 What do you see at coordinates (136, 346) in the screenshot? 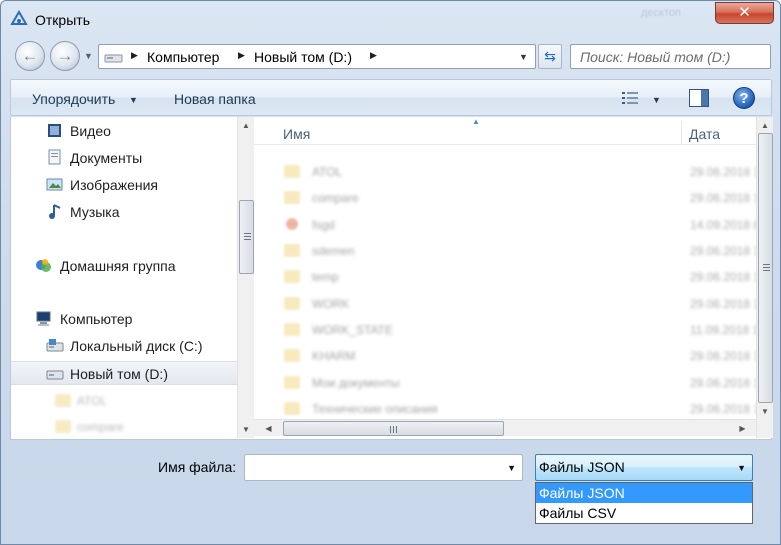
I see `nav-item-label: Локальный диск (C:)` at bounding box center [136, 346].